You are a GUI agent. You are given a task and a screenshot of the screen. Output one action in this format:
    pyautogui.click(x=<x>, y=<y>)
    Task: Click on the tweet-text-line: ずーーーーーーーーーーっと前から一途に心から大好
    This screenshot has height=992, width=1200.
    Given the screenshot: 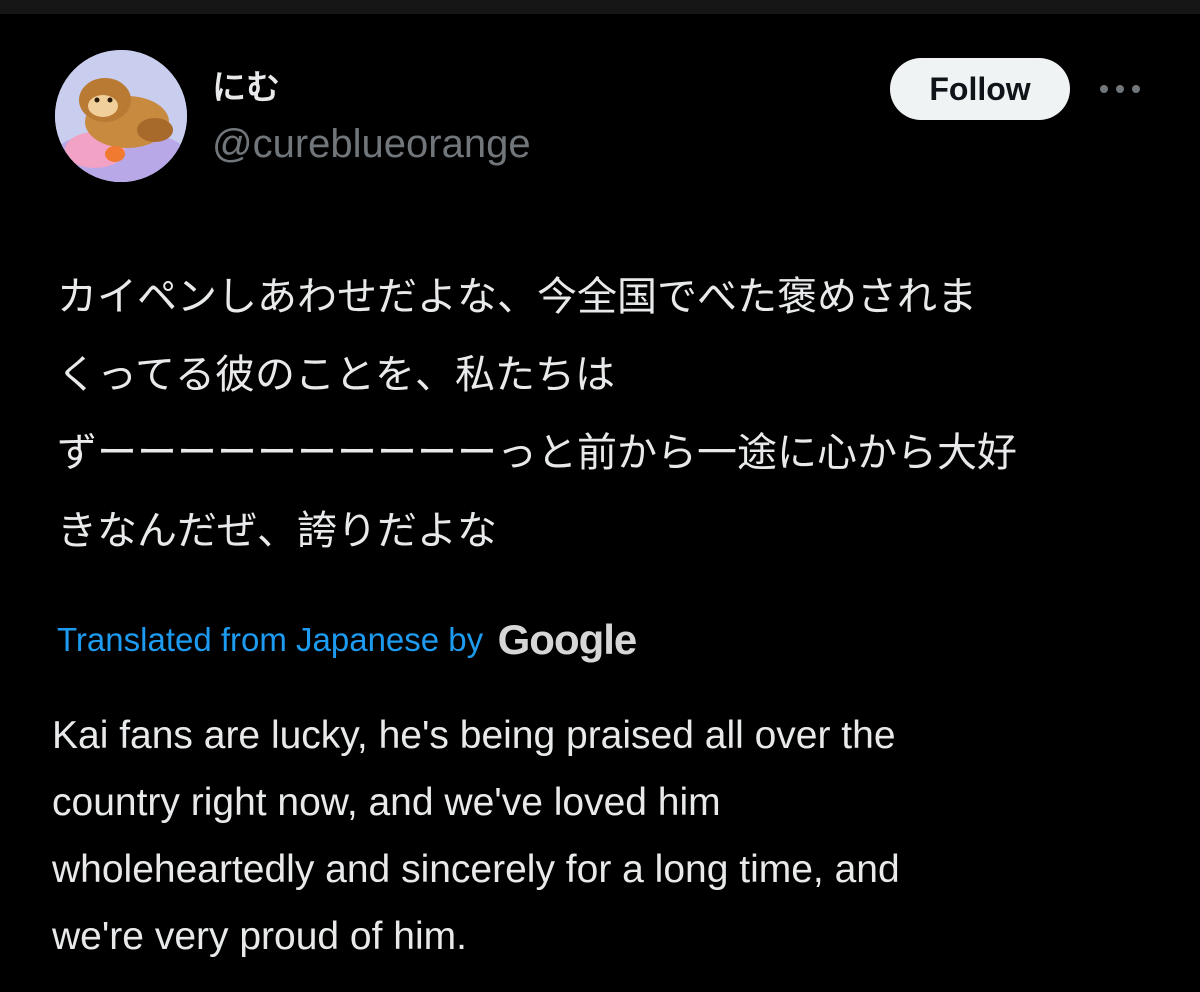 What is the action you would take?
    pyautogui.click(x=537, y=453)
    